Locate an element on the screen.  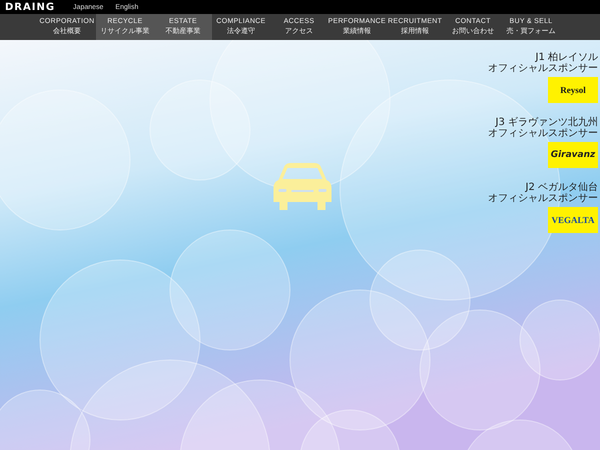
site-logo: DRAING is located at coordinates (30, 7).